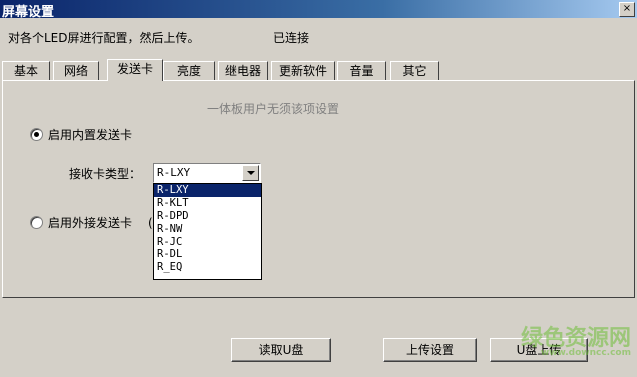 Image resolution: width=637 pixels, height=377 pixels. What do you see at coordinates (189, 71) in the screenshot?
I see `tab-brightness: 亮度` at bounding box center [189, 71].